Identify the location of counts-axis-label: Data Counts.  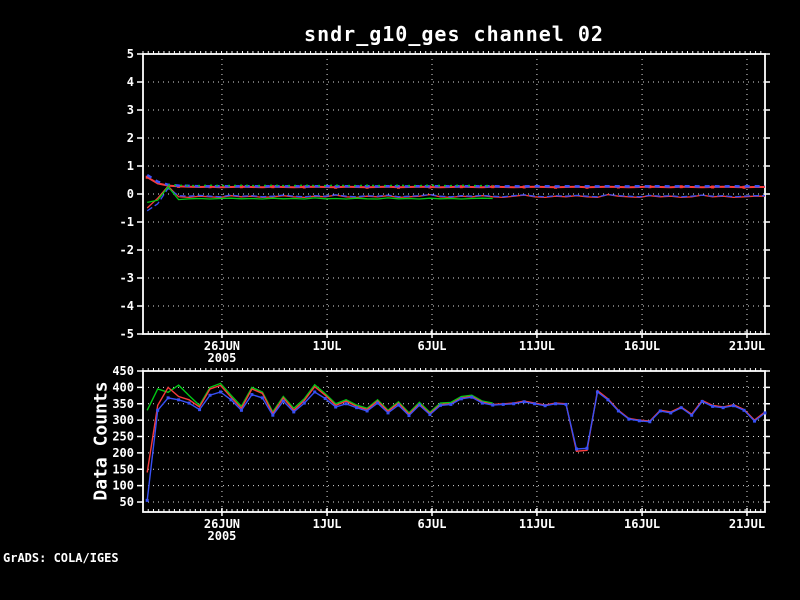
(101, 441).